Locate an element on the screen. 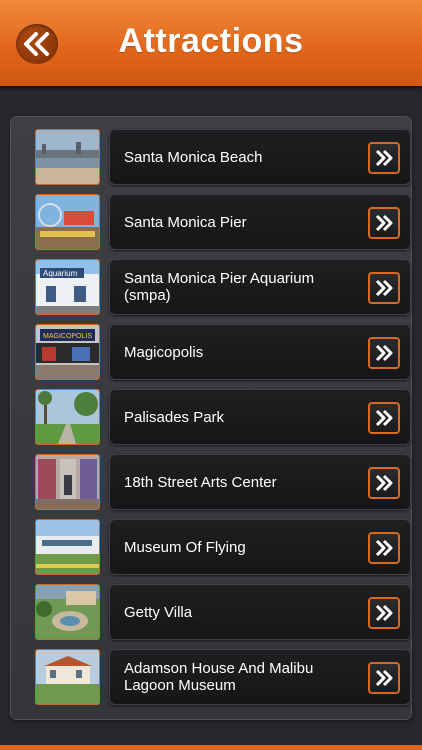 This screenshot has height=750, width=422. list-item: Santa Monica Pier is located at coordinates (217, 223).